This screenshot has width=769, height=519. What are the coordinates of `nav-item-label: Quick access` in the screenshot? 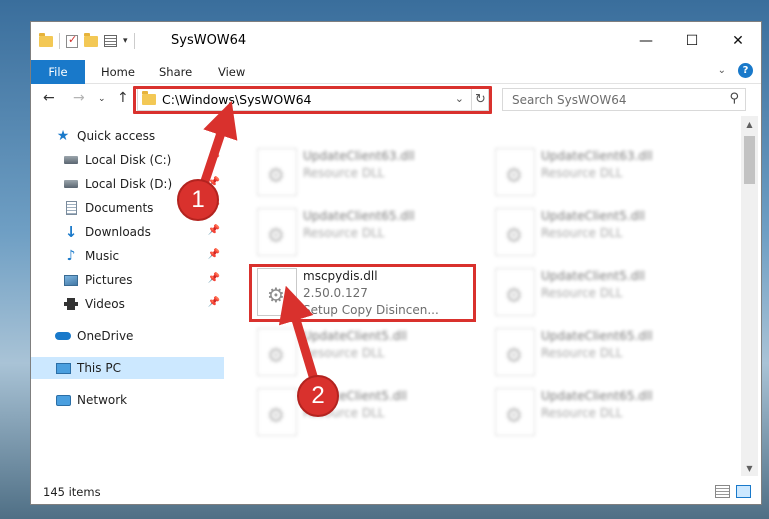 It's located at (116, 136).